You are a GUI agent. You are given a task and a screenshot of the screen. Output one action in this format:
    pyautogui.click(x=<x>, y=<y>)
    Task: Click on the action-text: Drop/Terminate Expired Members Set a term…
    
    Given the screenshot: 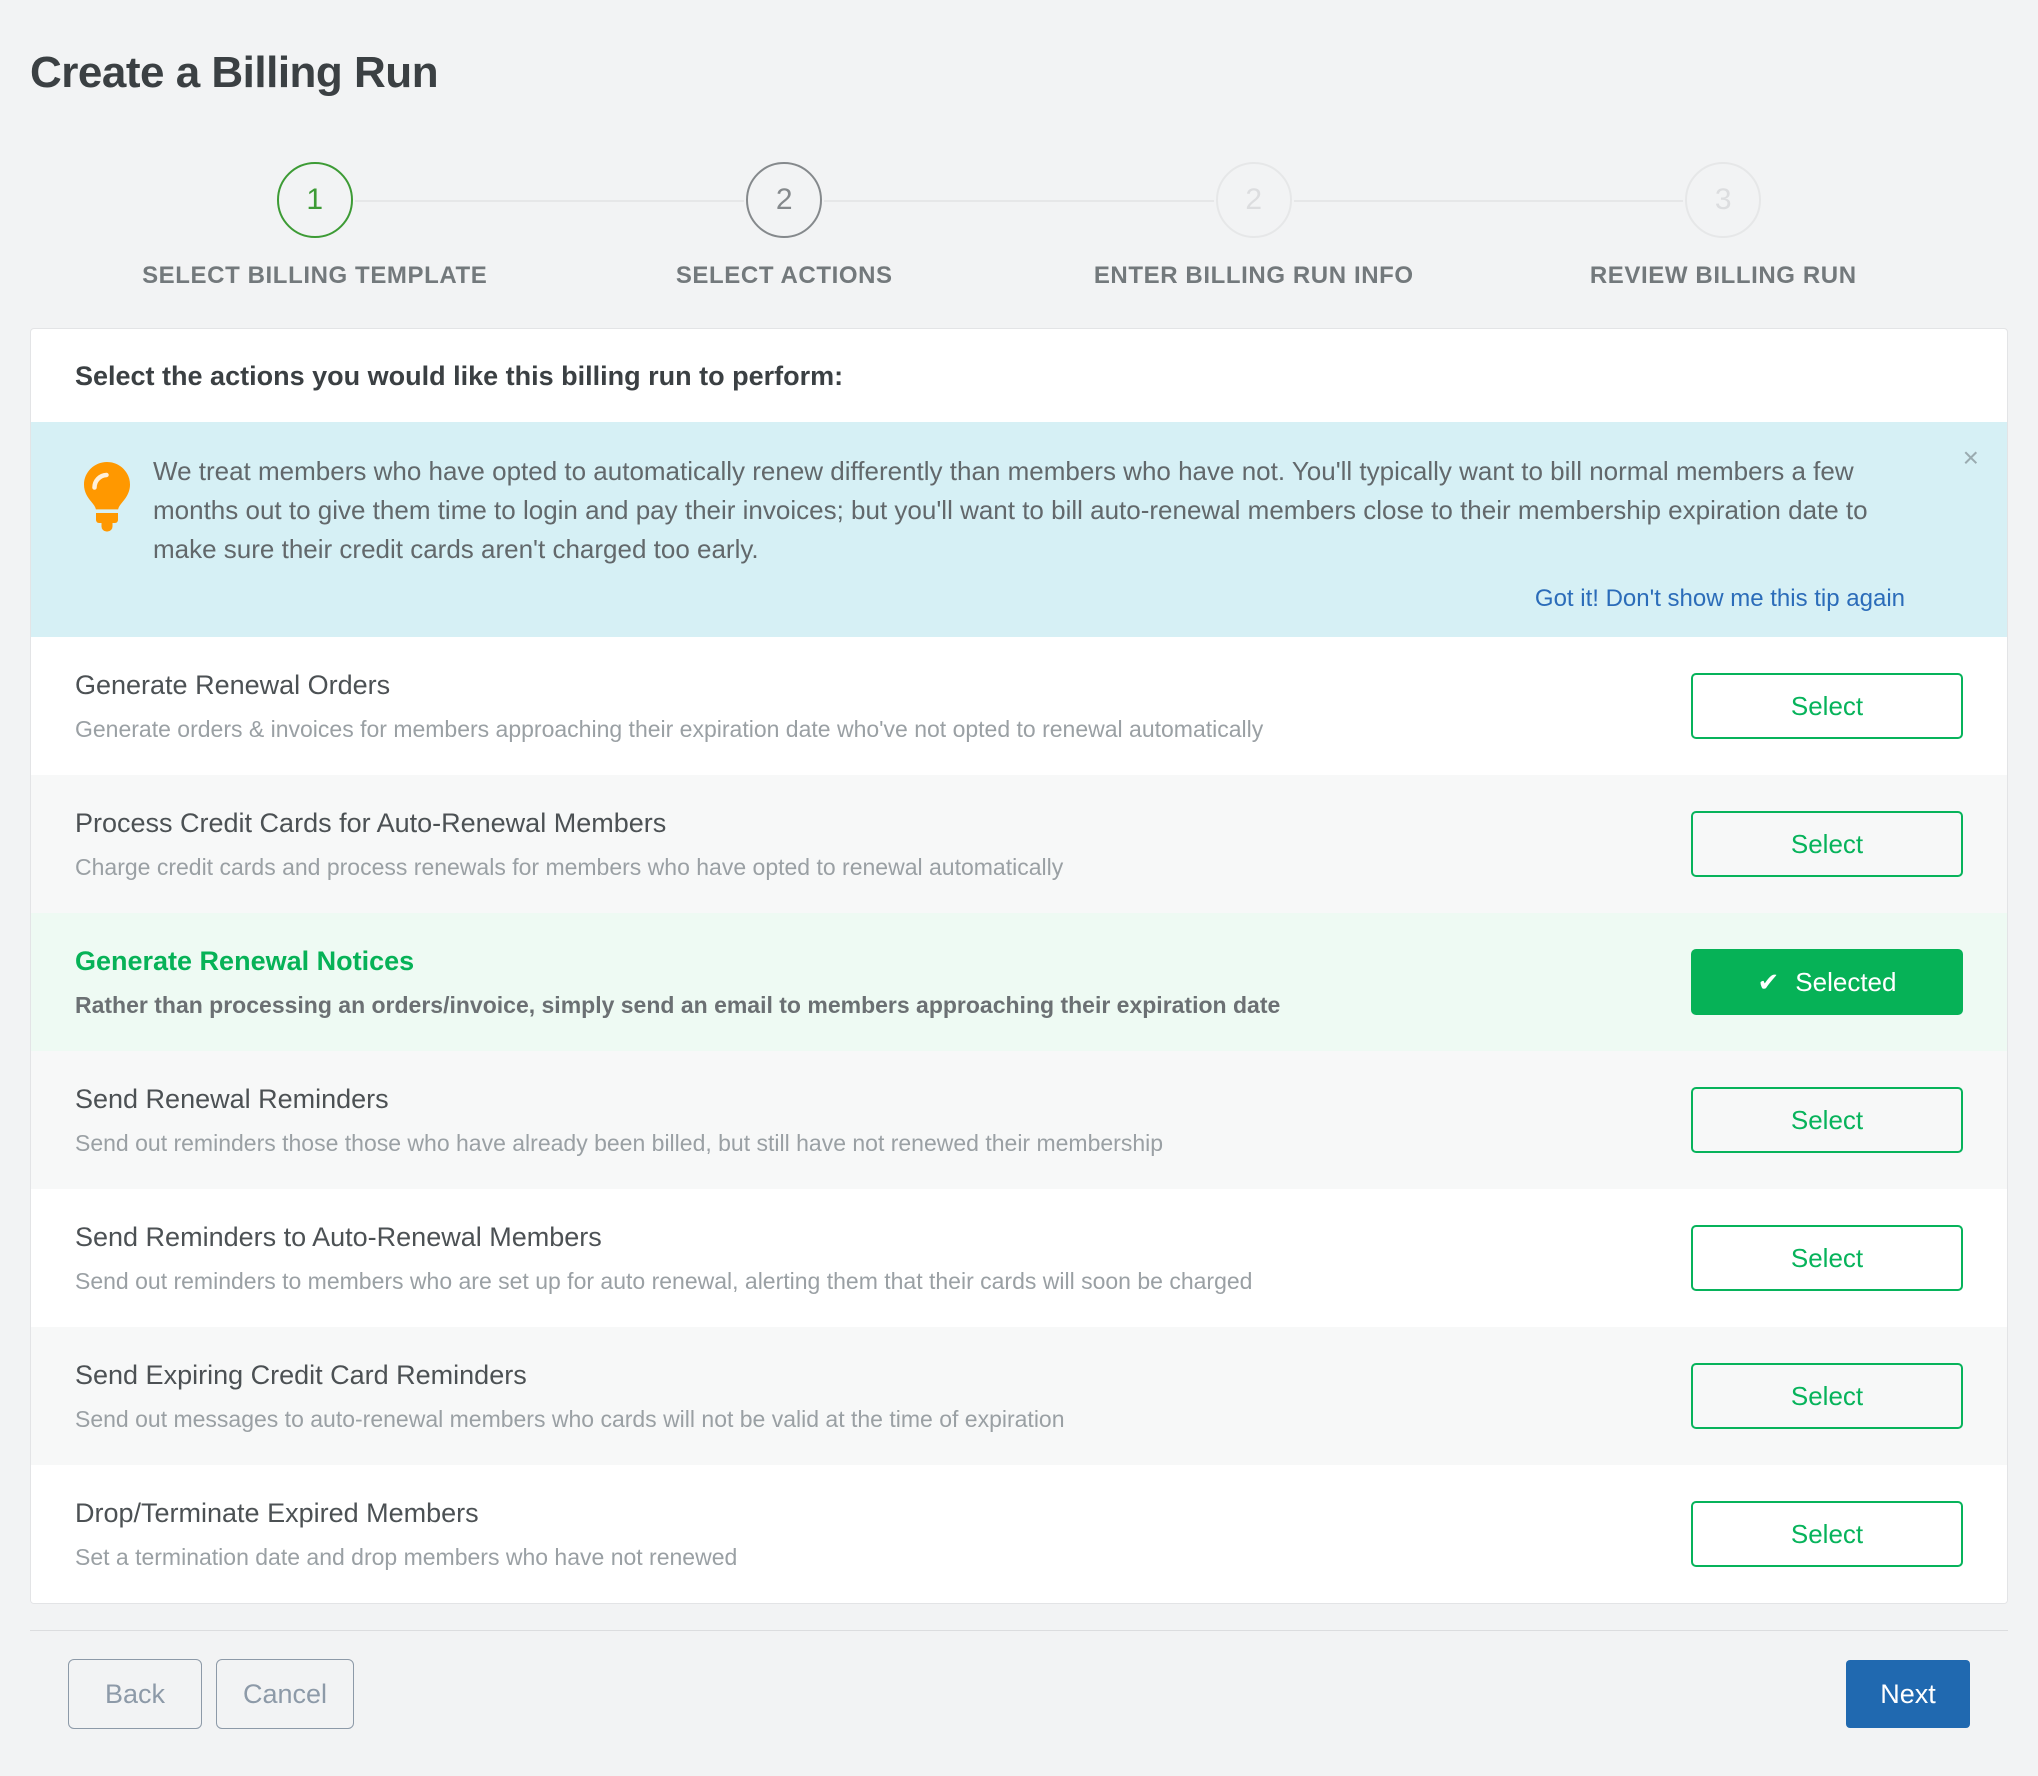 What is the action you would take?
    pyautogui.click(x=883, y=1534)
    